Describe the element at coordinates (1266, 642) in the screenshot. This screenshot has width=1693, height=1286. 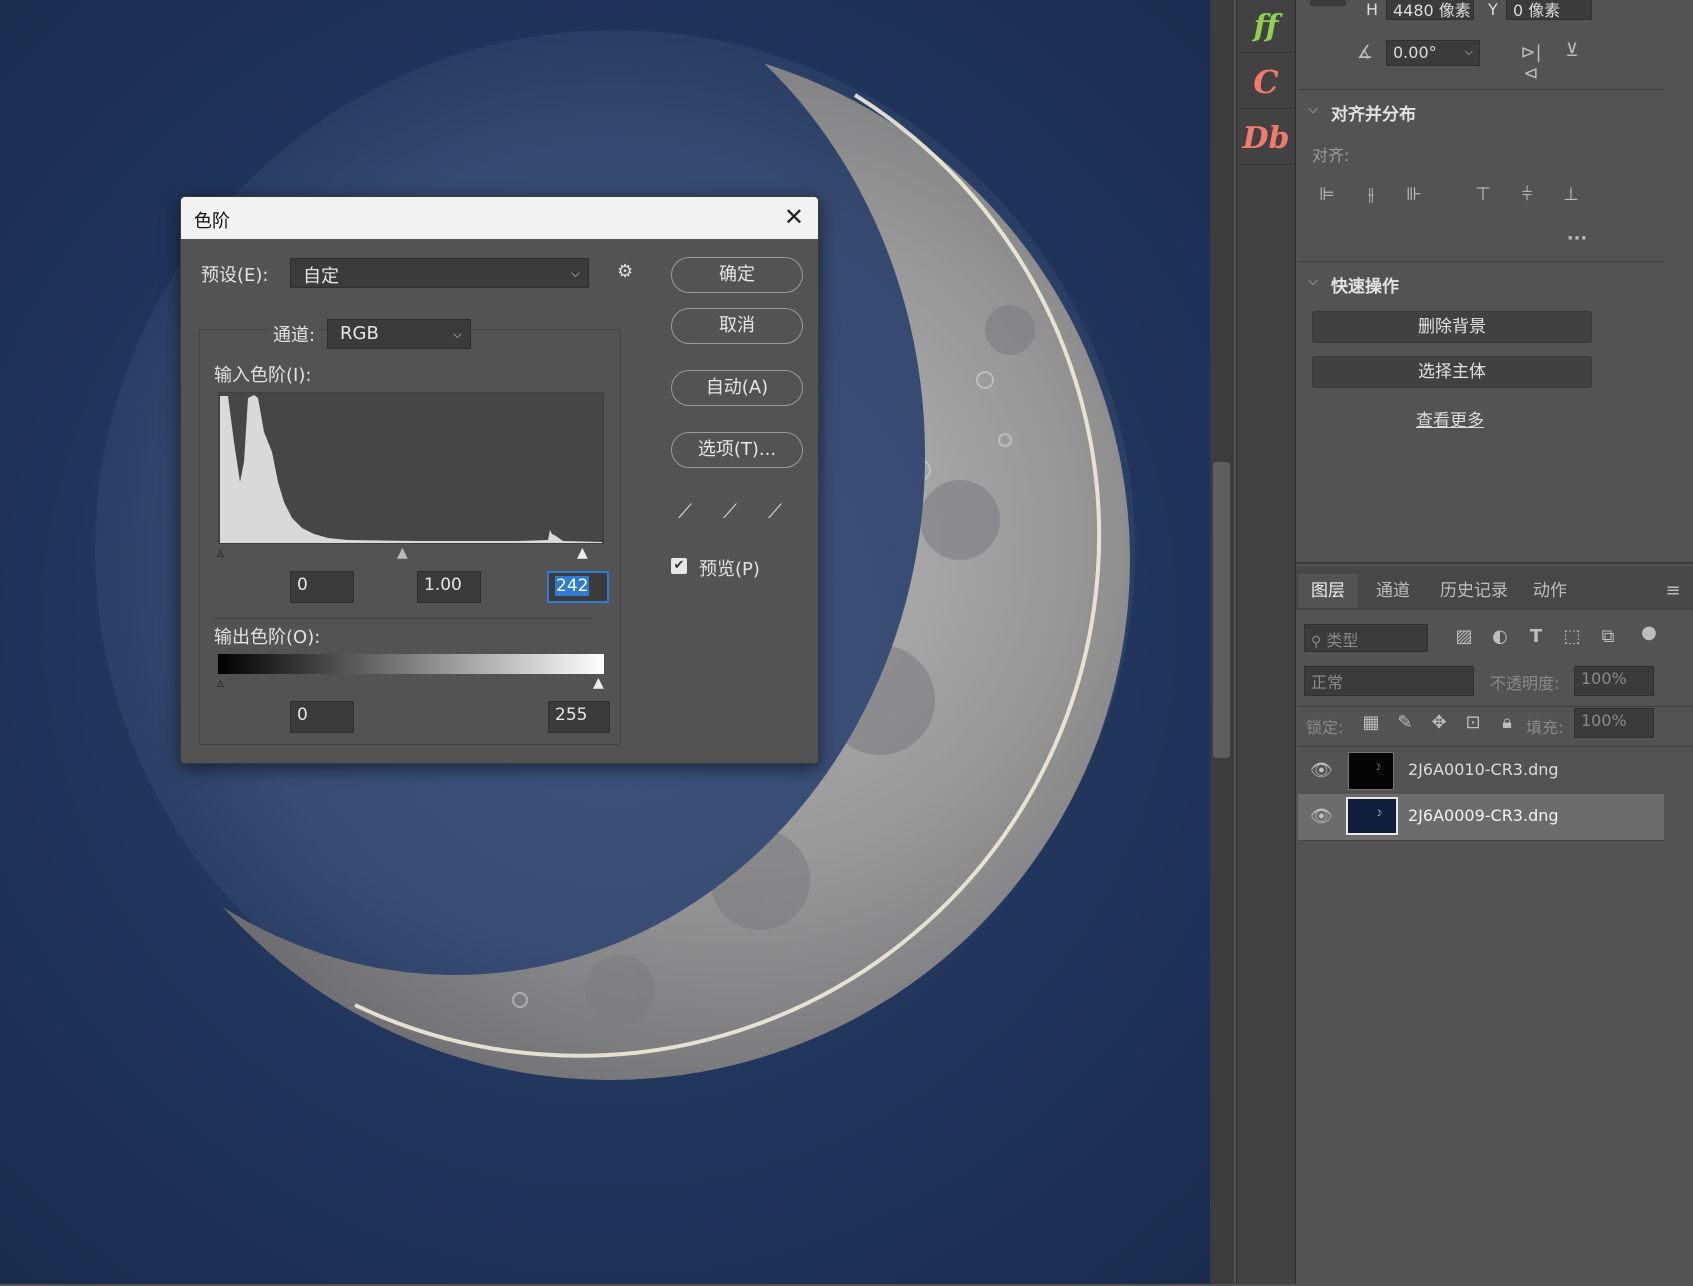
I see `plugin-strip: ff C Db` at that location.